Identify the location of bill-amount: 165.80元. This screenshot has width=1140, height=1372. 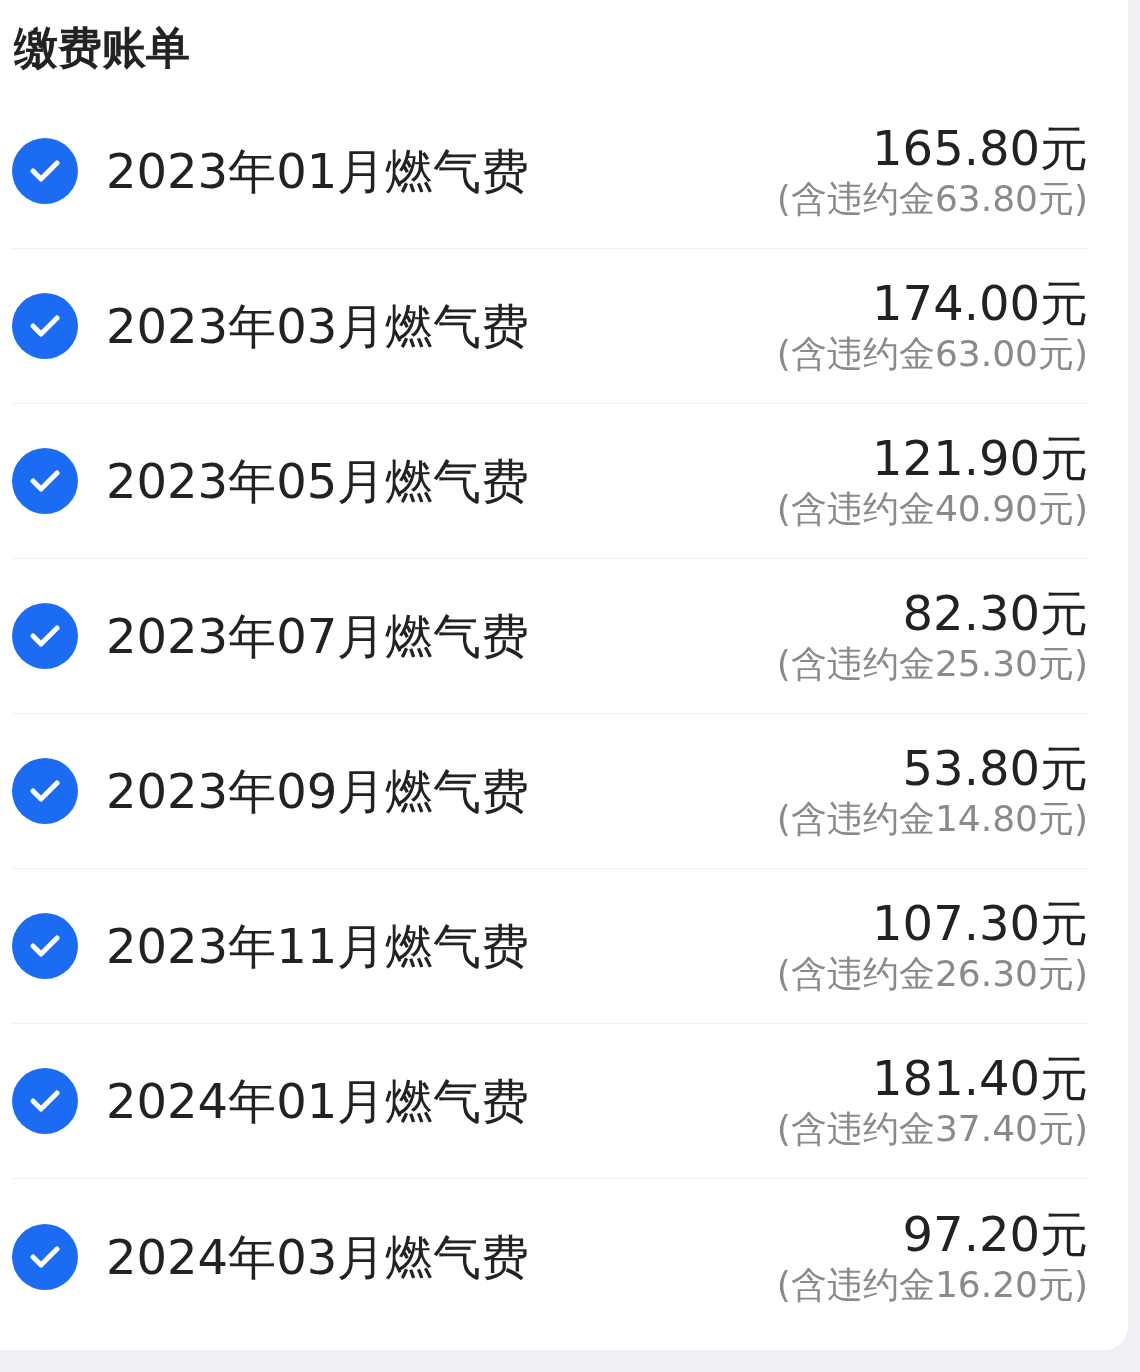
(980, 148).